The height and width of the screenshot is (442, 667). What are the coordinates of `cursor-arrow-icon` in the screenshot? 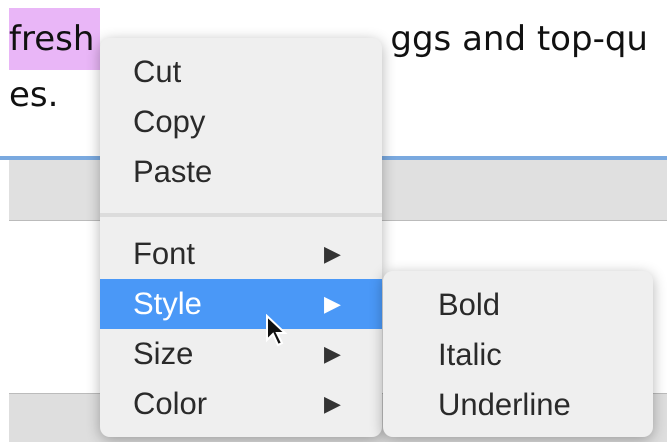 It's located at (277, 331).